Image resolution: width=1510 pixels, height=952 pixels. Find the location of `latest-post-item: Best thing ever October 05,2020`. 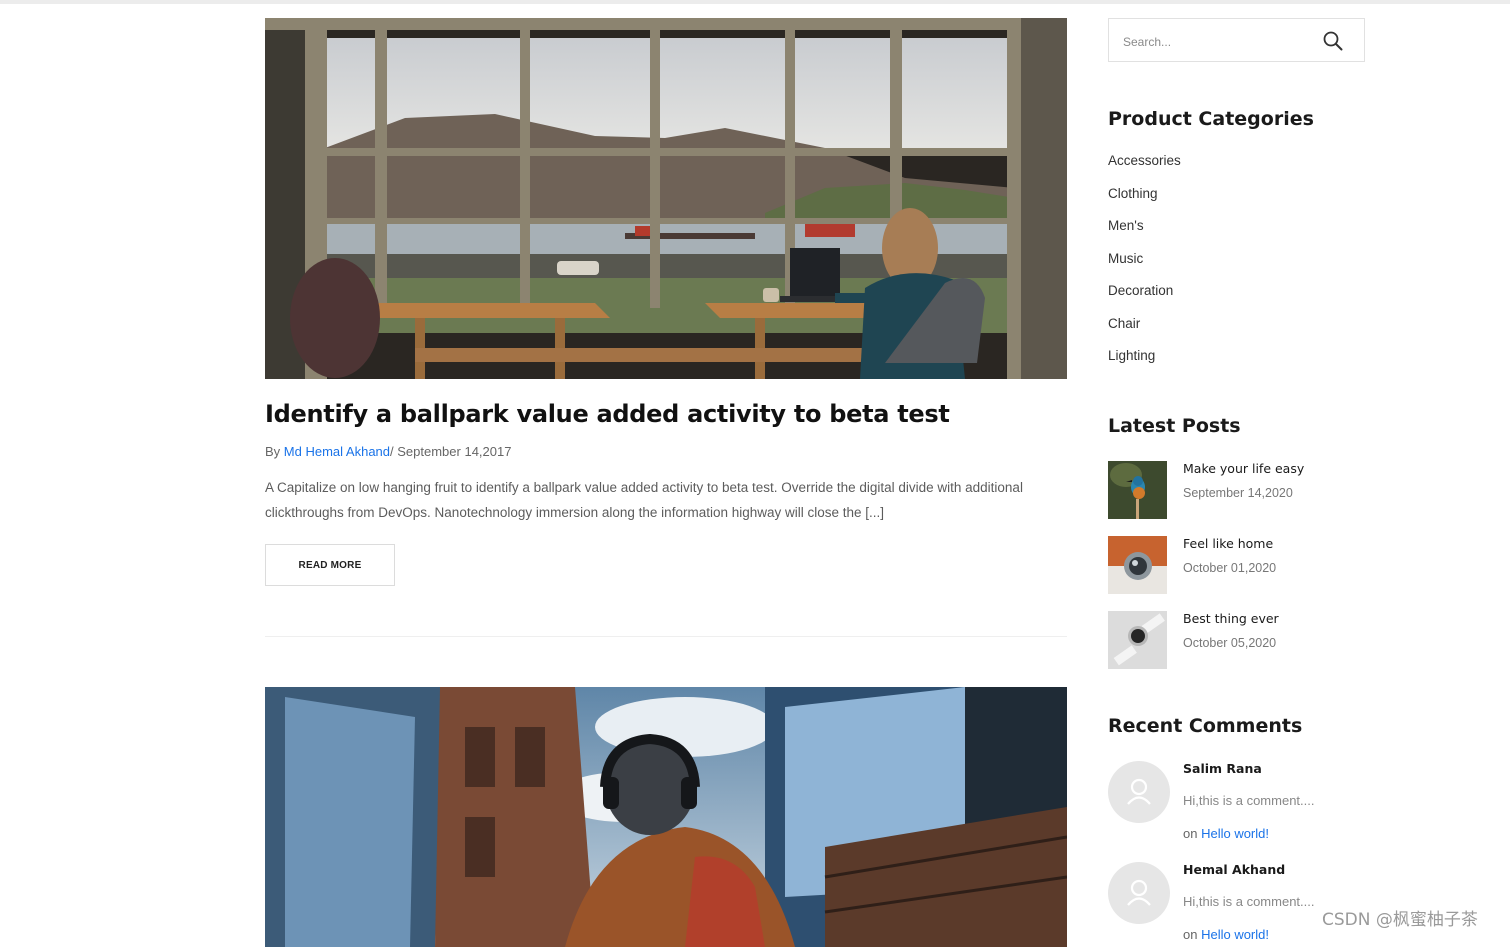

latest-post-item: Best thing ever October 05,2020 is located at coordinates (1236, 641).